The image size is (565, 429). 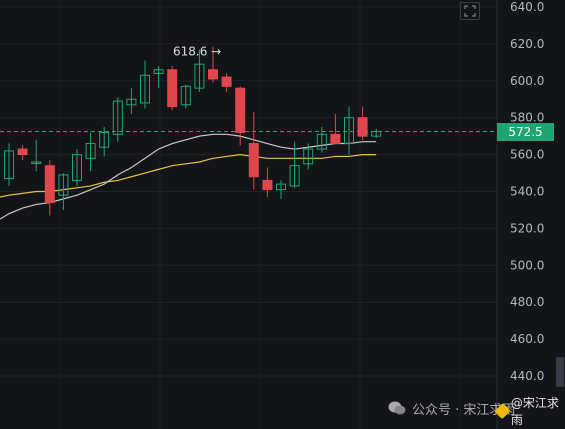 I want to click on price-scale-scroll-handle, so click(x=560, y=372).